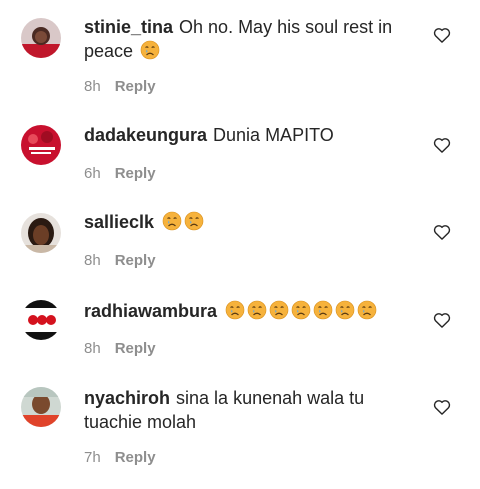 This screenshot has height=489, width=480. I want to click on comment-username: radhiawambura, so click(150, 311).